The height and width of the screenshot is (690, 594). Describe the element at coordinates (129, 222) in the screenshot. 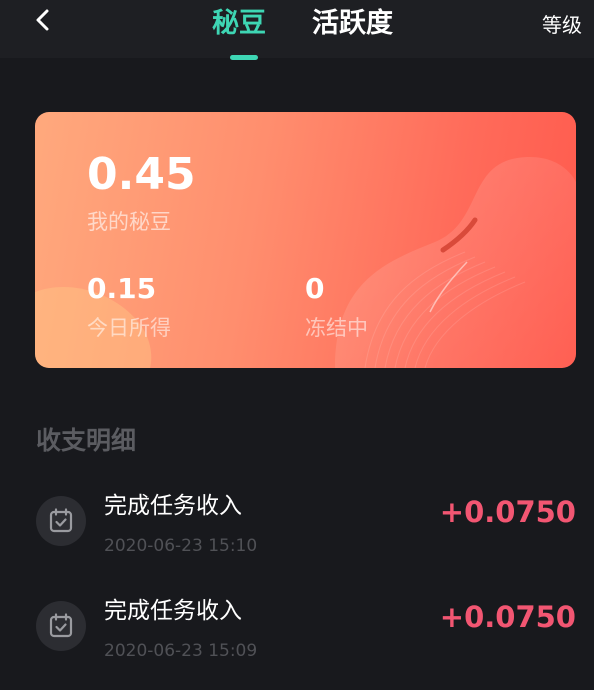

I see `beans-total-label: 我的秘豆` at that location.